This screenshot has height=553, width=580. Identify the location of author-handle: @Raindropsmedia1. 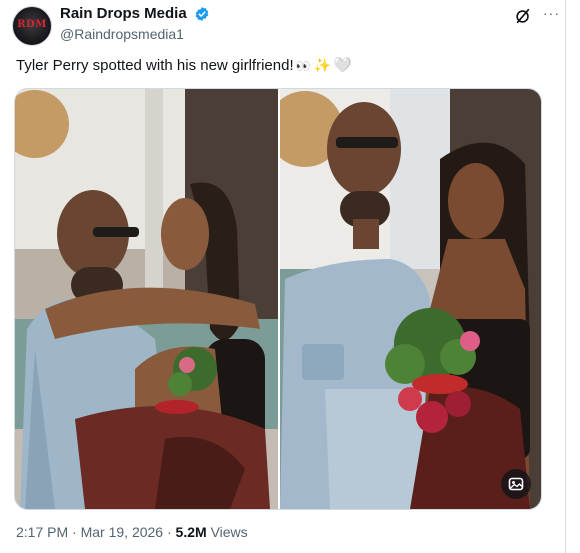
(135, 34).